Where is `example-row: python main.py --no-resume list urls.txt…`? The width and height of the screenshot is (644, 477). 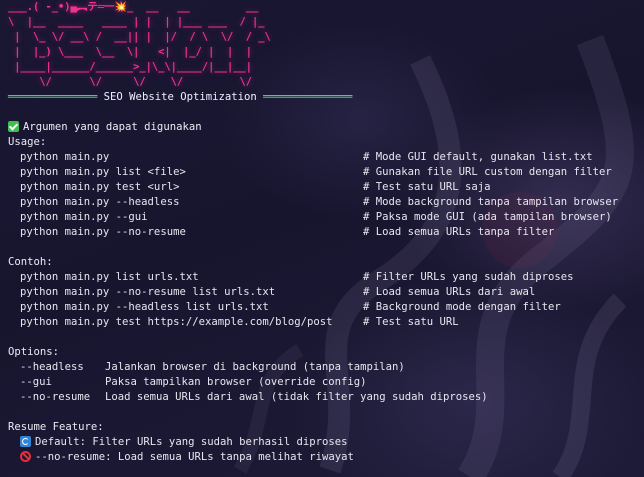 example-row: python main.py --no-resume list urls.txt… is located at coordinates (323, 292).